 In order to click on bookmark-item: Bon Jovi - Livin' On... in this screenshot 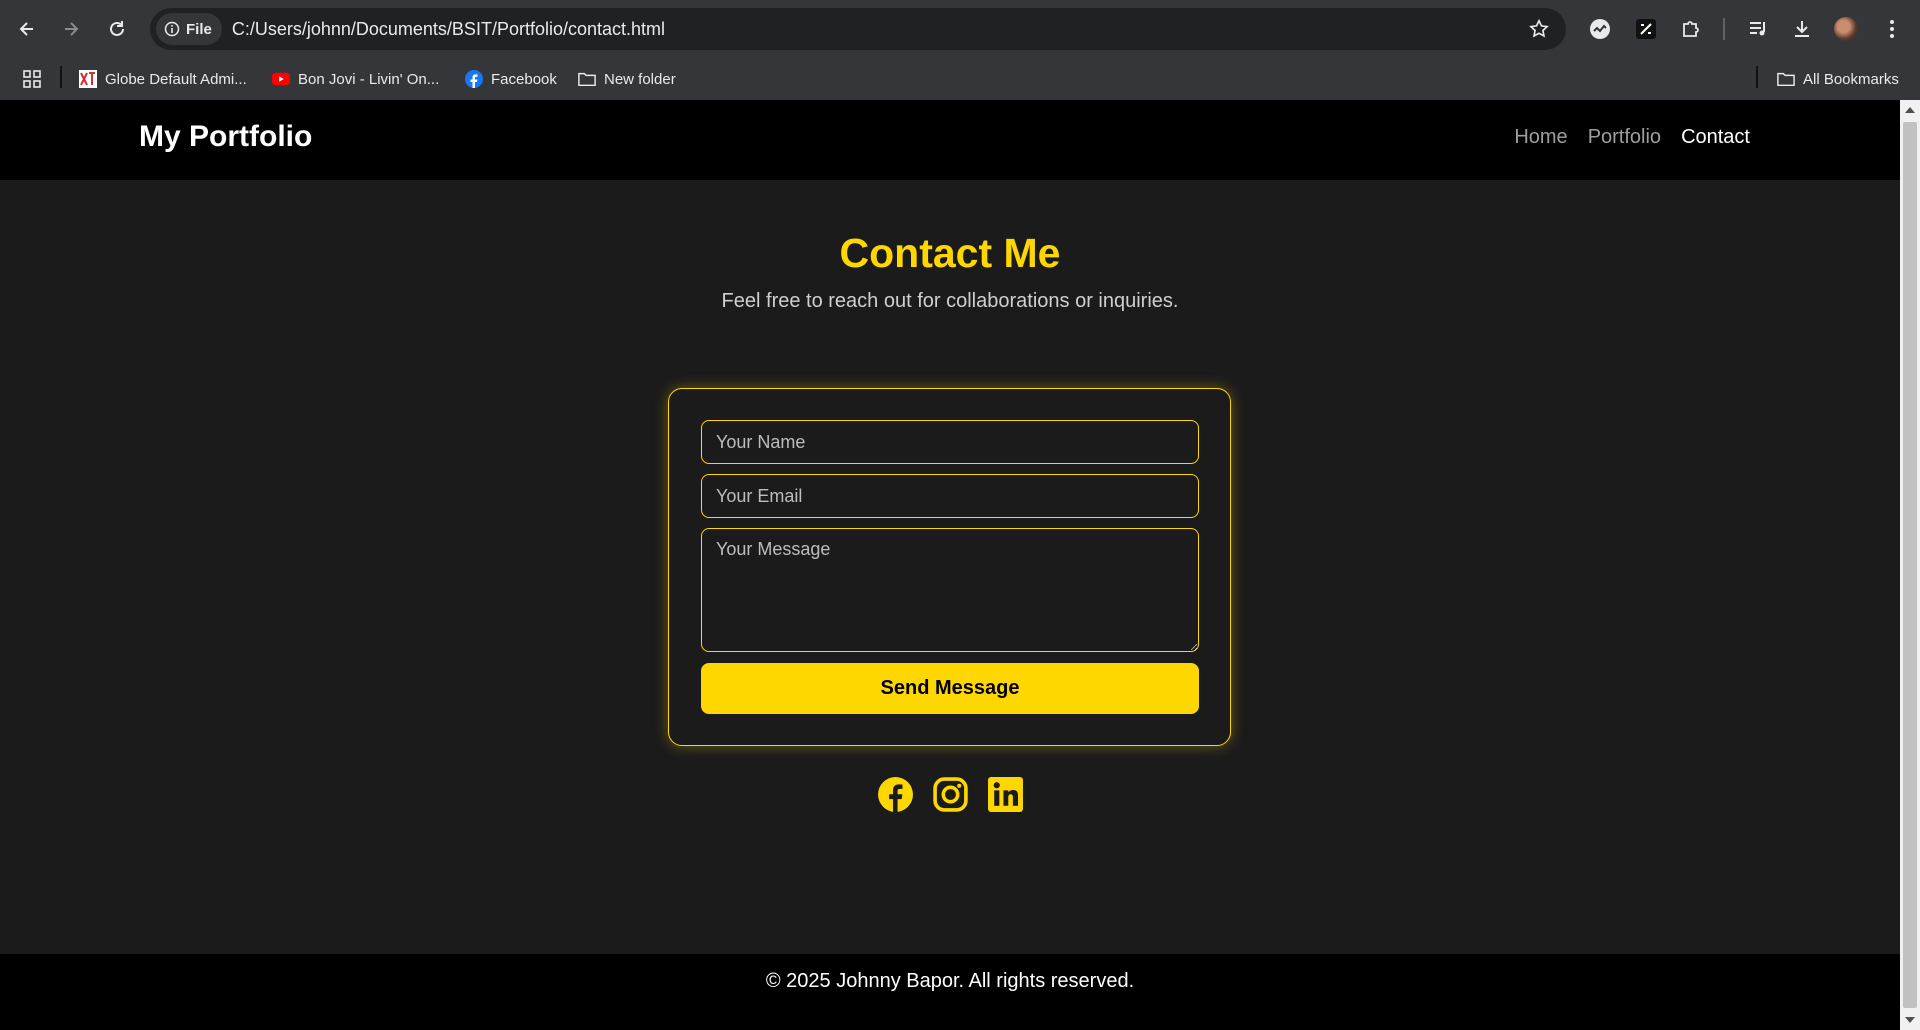, I will do `click(355, 79)`.